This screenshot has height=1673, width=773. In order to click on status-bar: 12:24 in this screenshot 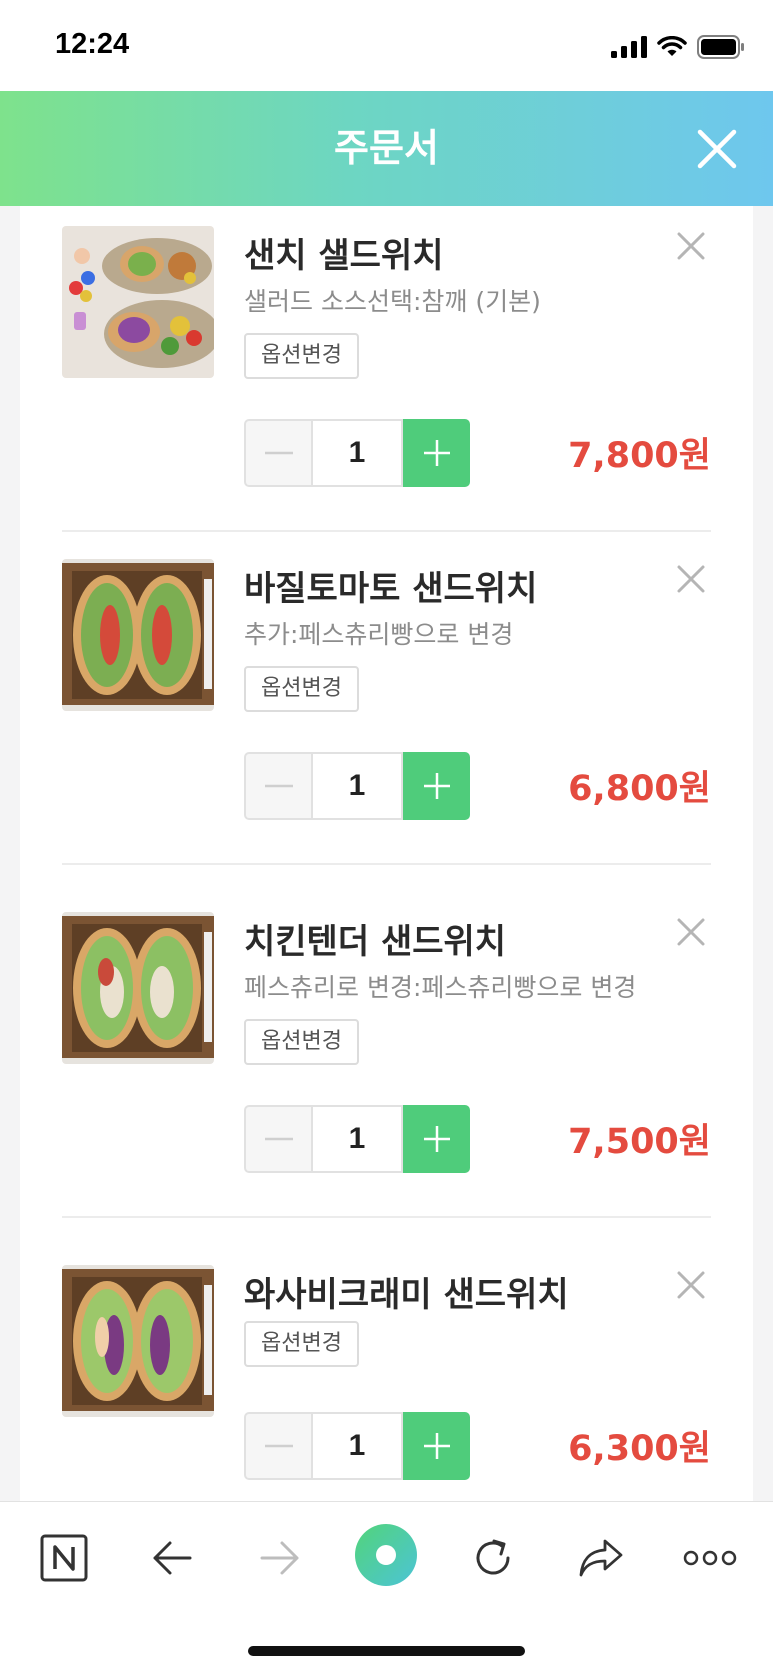, I will do `click(386, 45)`.